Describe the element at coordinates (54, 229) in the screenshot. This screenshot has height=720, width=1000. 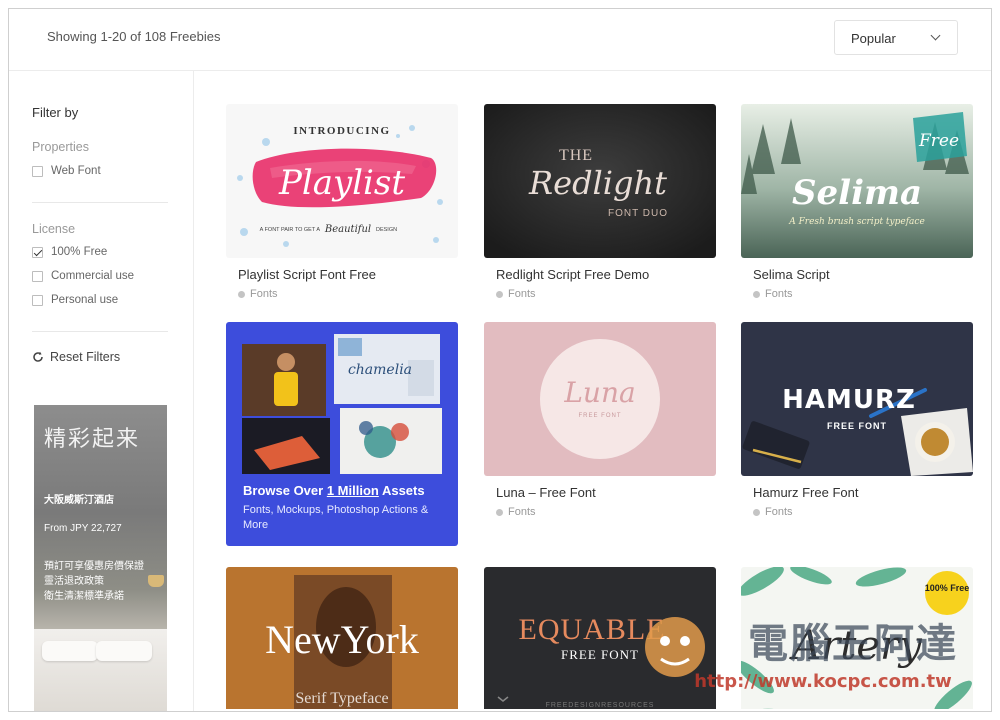
I see `filter-group-license: License` at that location.